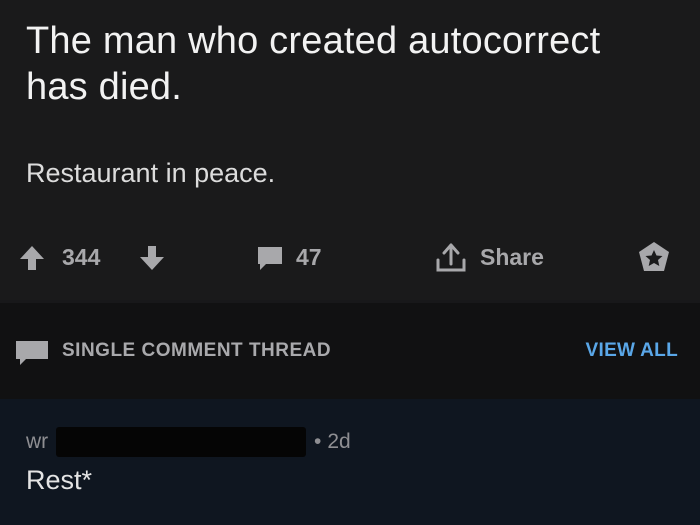 This screenshot has height=525, width=700. I want to click on vote-count: 344, so click(81, 257).